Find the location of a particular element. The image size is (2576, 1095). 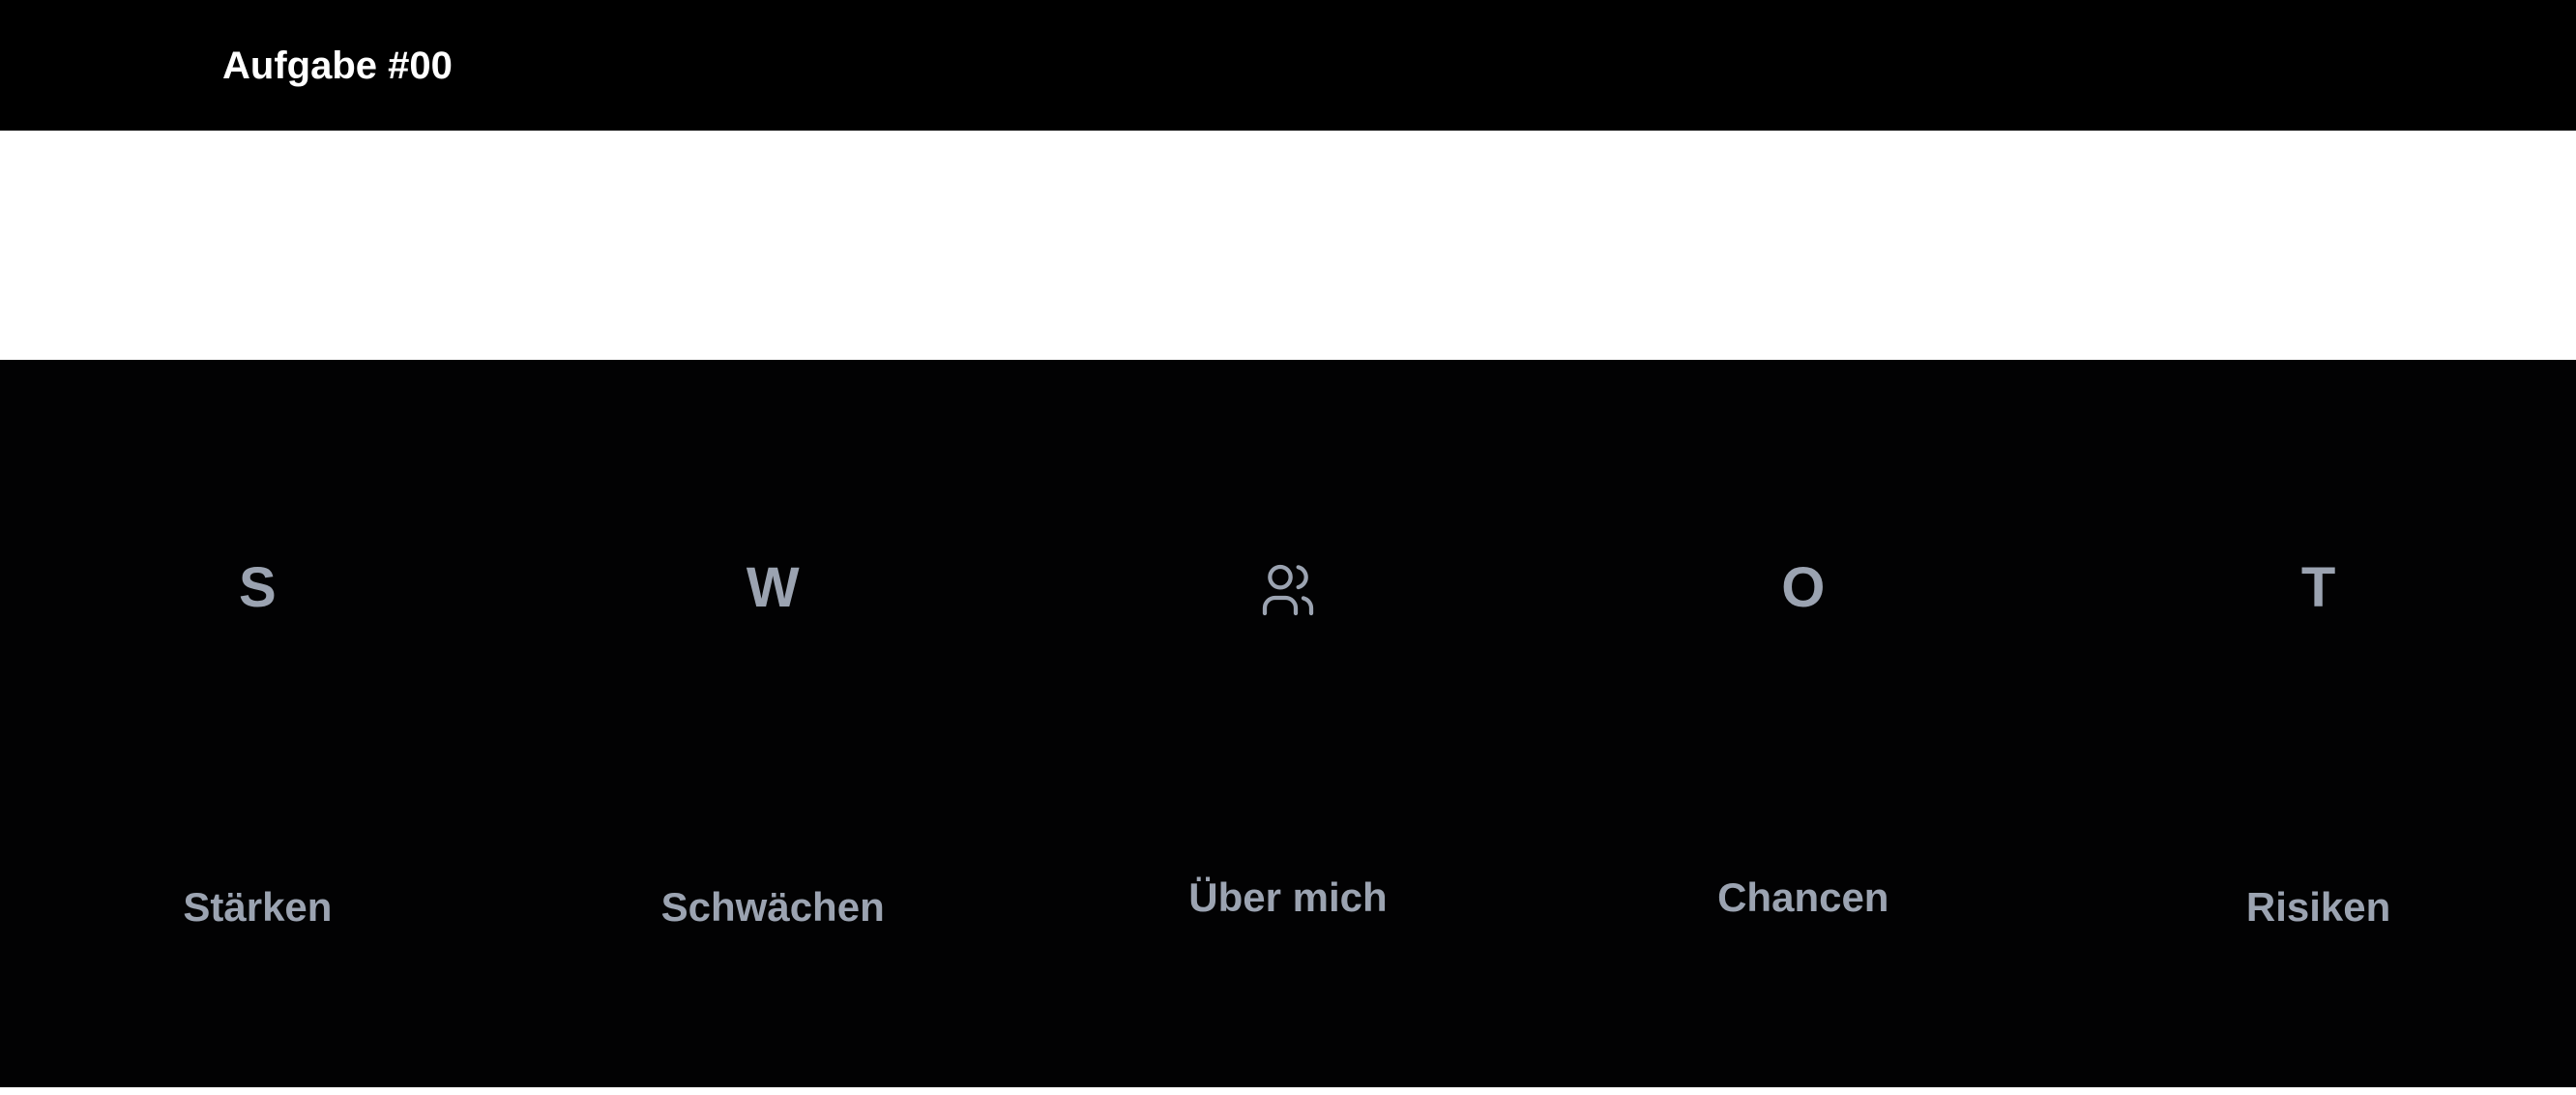

page-header: Aufgabe #00 is located at coordinates (1288, 65).